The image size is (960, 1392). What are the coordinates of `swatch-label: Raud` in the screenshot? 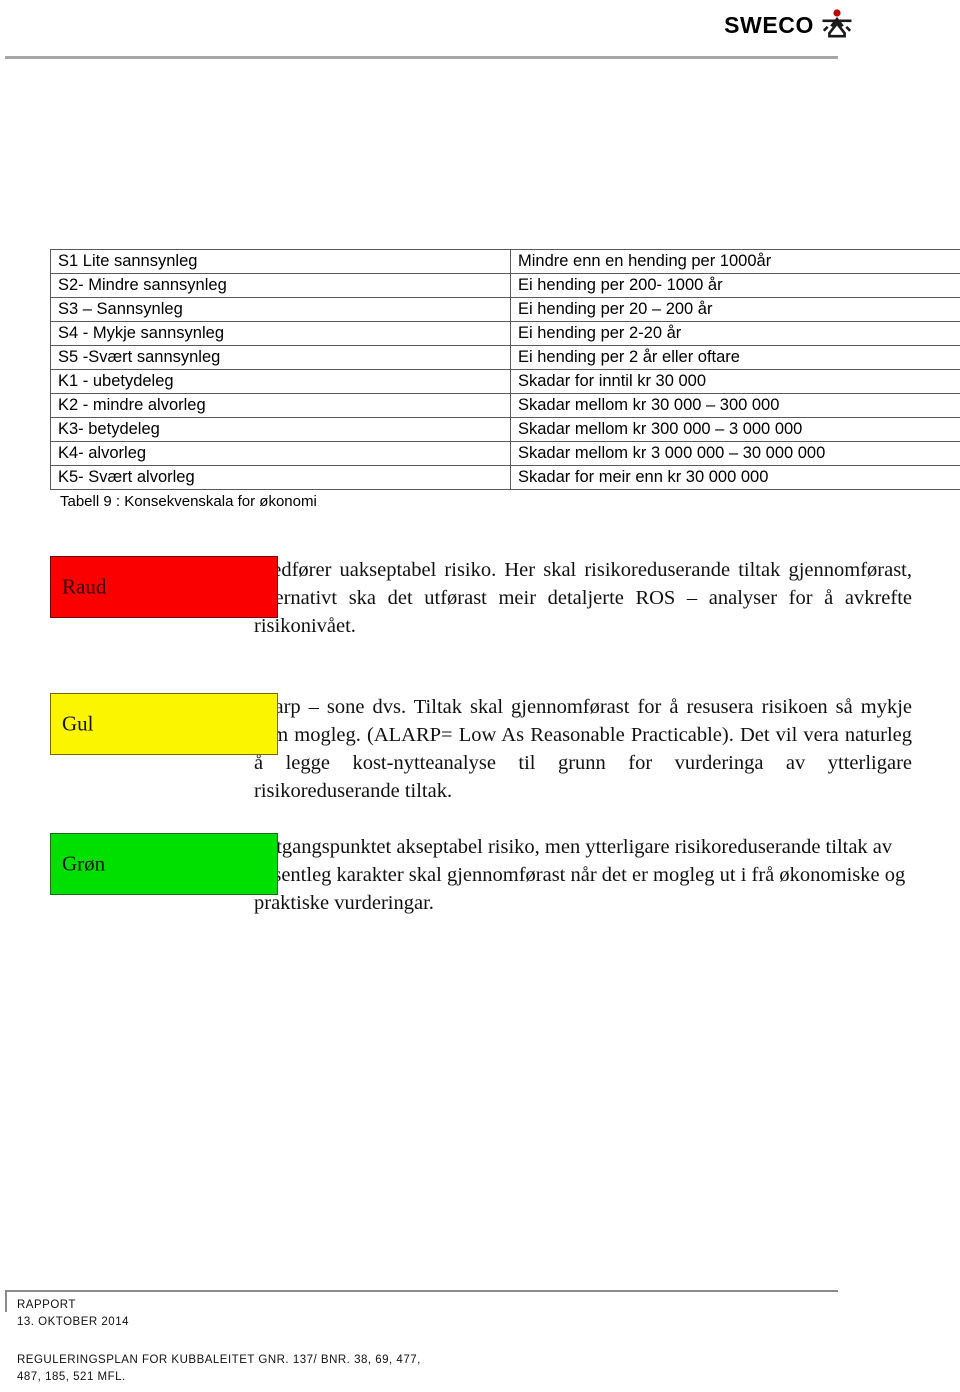 It's located at (84, 586).